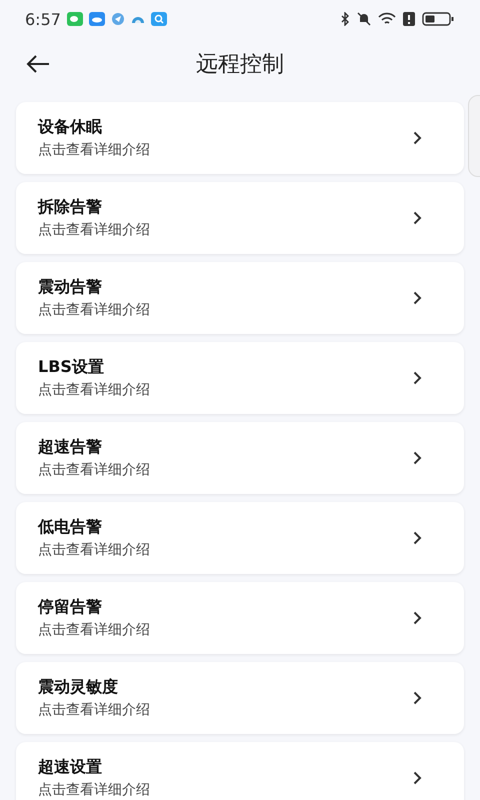  I want to click on item-title: 拆除告警, so click(70, 207).